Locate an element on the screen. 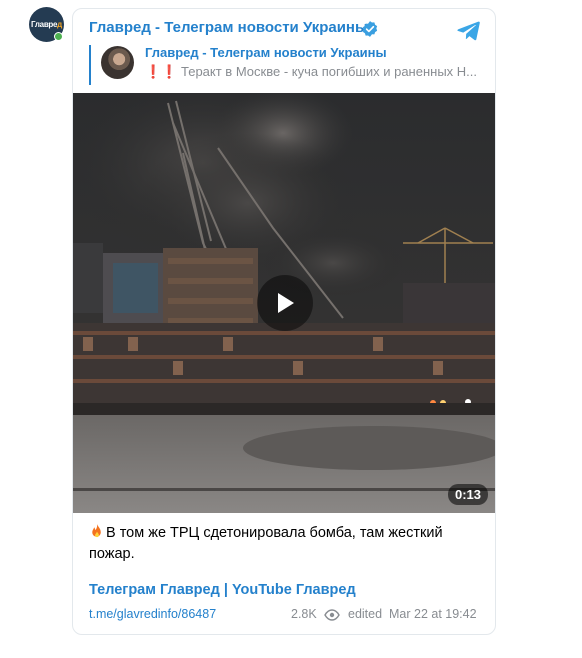 The height and width of the screenshot is (658, 582). channel-title-link: Главред - Телеграм новости Украины is located at coordinates (228, 27).